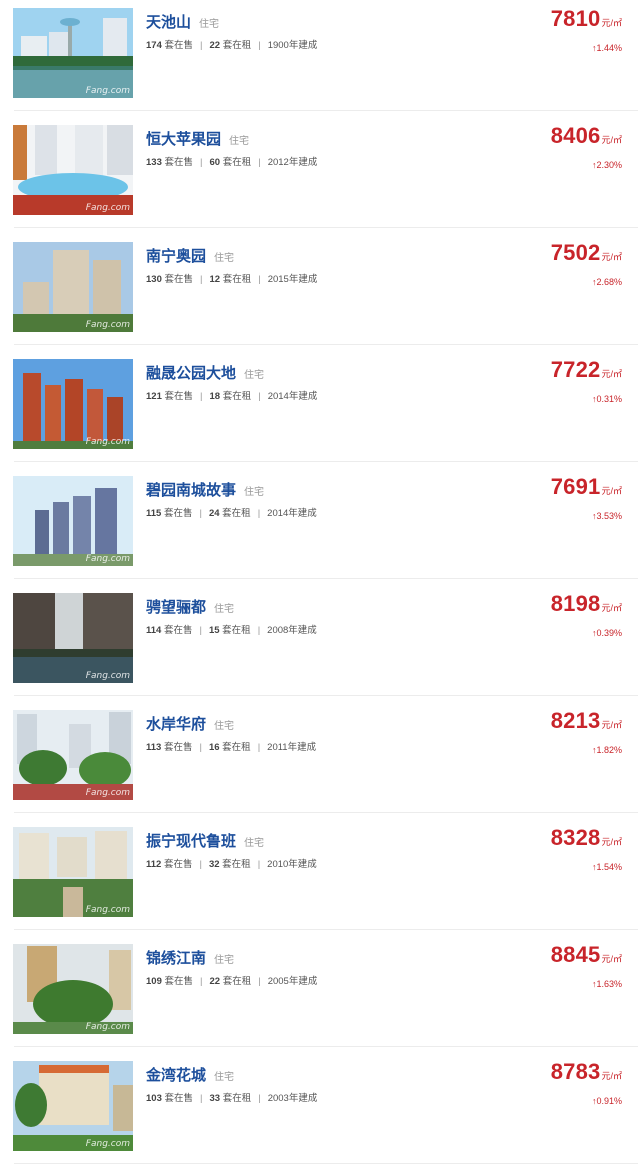 The width and height of the screenshot is (642, 1170). I want to click on listing-name-link: 碧园南城故事 住宅, so click(205, 489).